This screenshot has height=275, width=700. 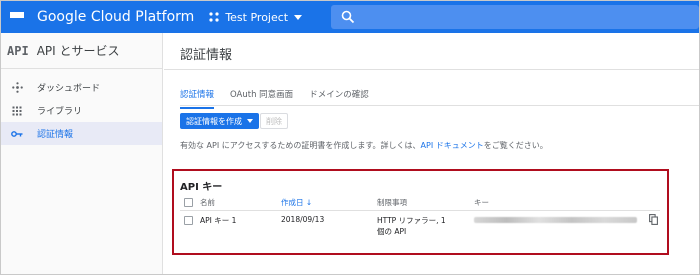 What do you see at coordinates (555, 220) in the screenshot?
I see `api-key-value-redacted` at bounding box center [555, 220].